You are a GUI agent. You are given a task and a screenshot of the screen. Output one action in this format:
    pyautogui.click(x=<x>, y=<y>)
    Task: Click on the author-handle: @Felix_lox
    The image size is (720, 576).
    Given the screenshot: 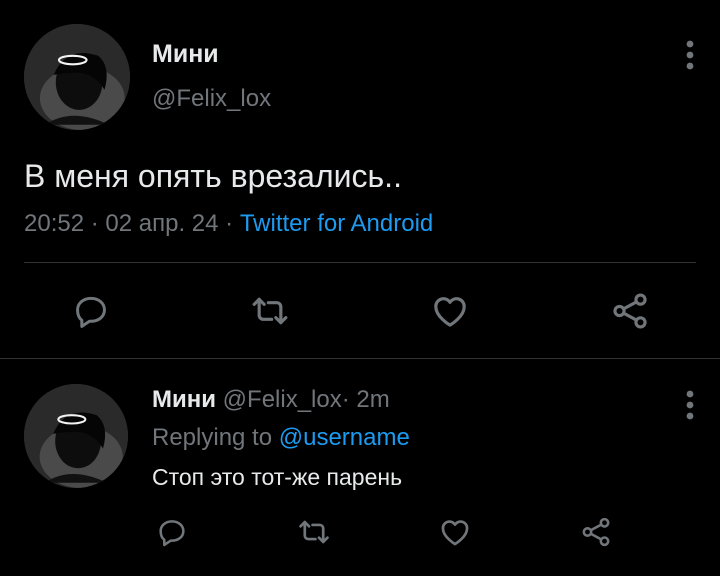 What is the action you would take?
    pyautogui.click(x=211, y=99)
    